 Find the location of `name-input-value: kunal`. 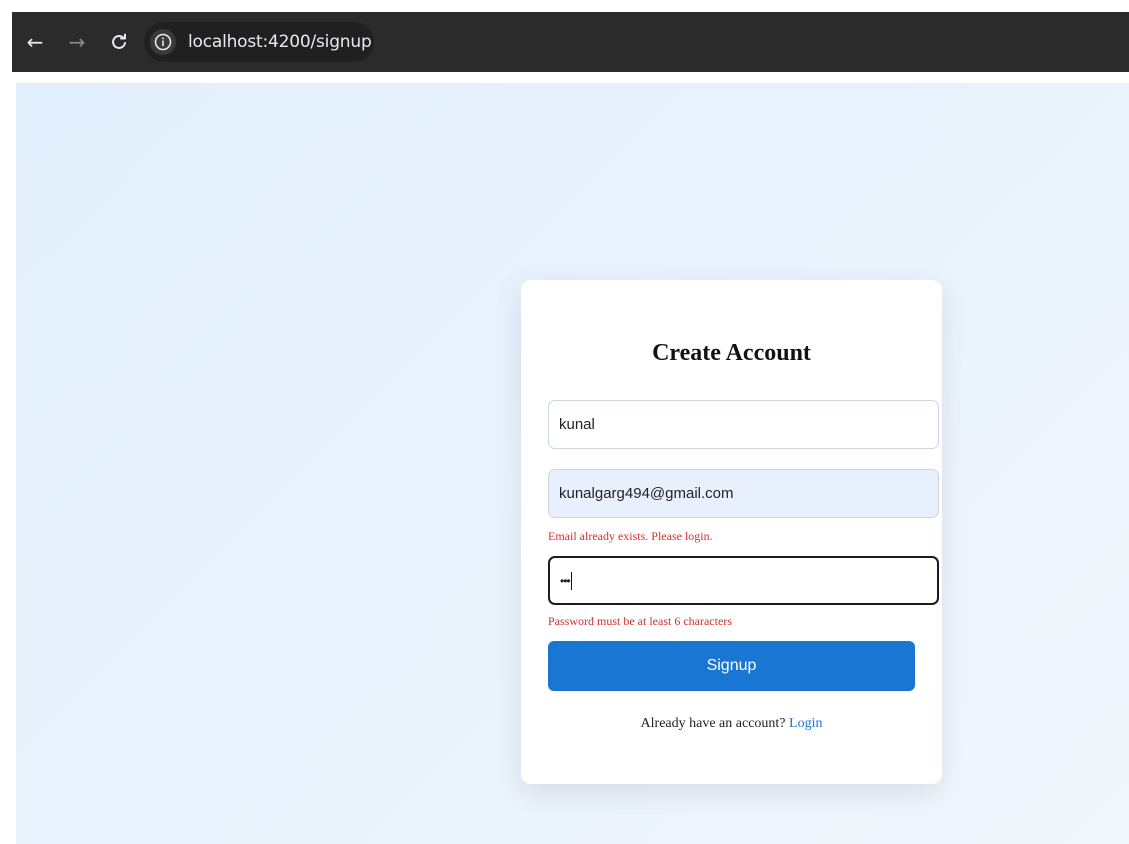

name-input-value: kunal is located at coordinates (577, 424).